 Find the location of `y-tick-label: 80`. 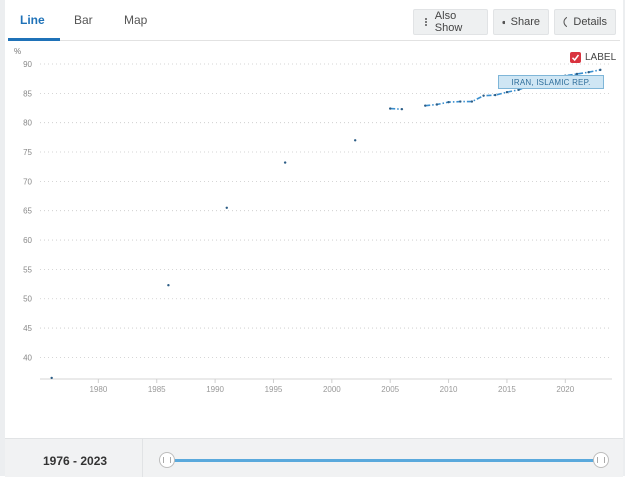

y-tick-label: 80 is located at coordinates (27, 123).